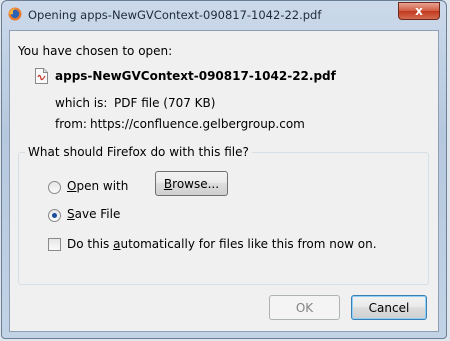 Image resolution: width=450 pixels, height=341 pixels. Describe the element at coordinates (97, 186) in the screenshot. I see `open-with-label: Open with` at that location.